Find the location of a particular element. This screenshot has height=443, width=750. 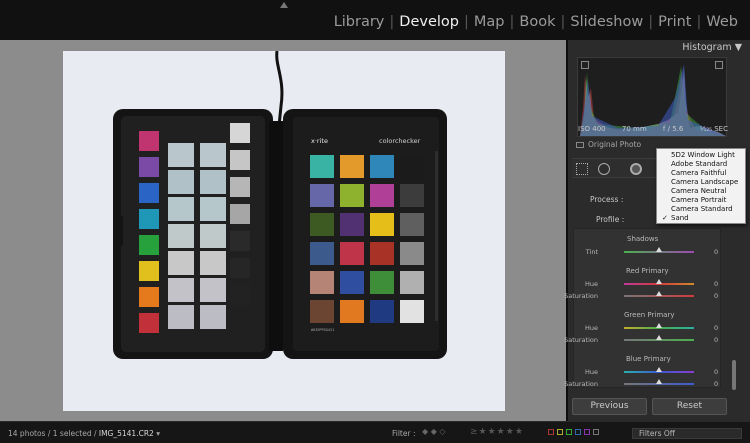

yellow-label-filter-icon is located at coordinates (560, 432).